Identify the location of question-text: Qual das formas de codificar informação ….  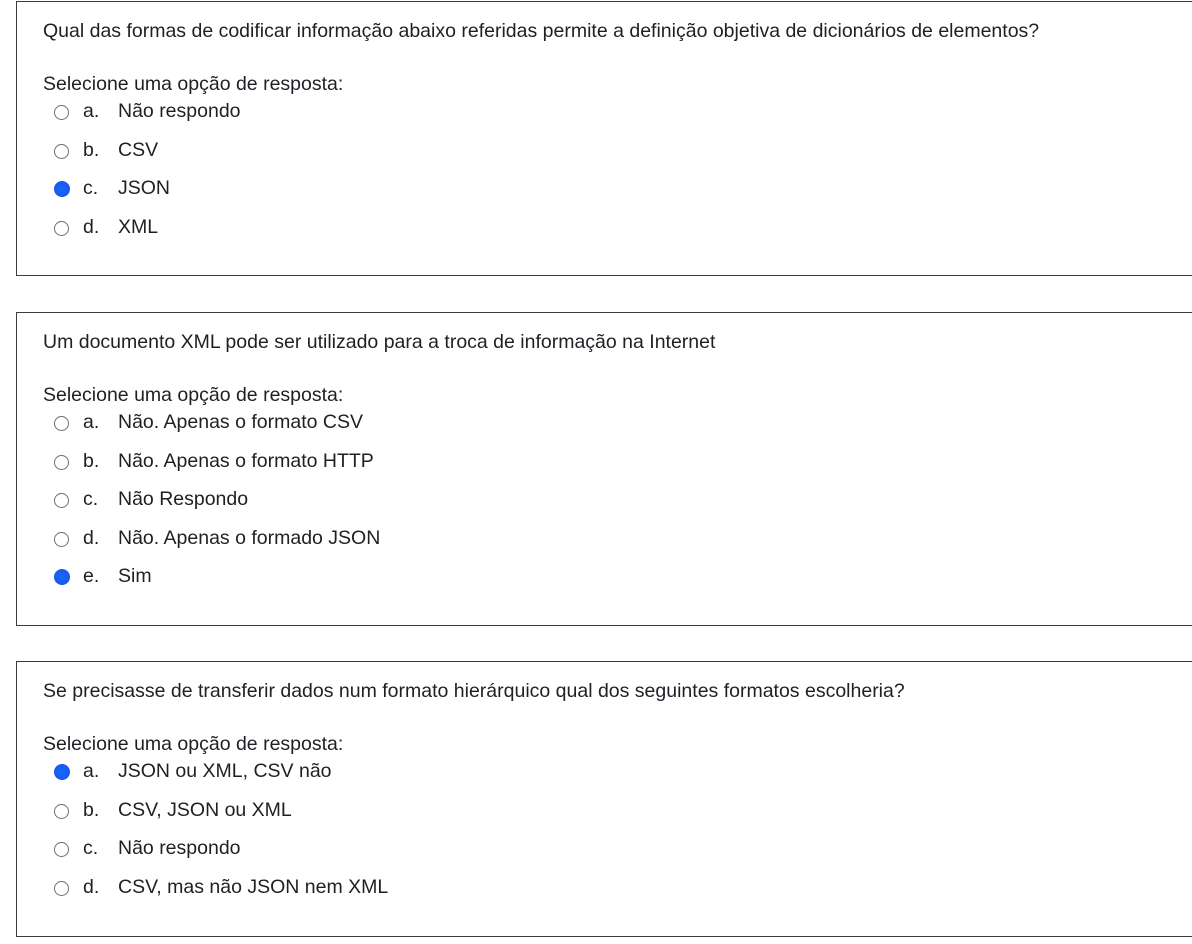
(541, 31).